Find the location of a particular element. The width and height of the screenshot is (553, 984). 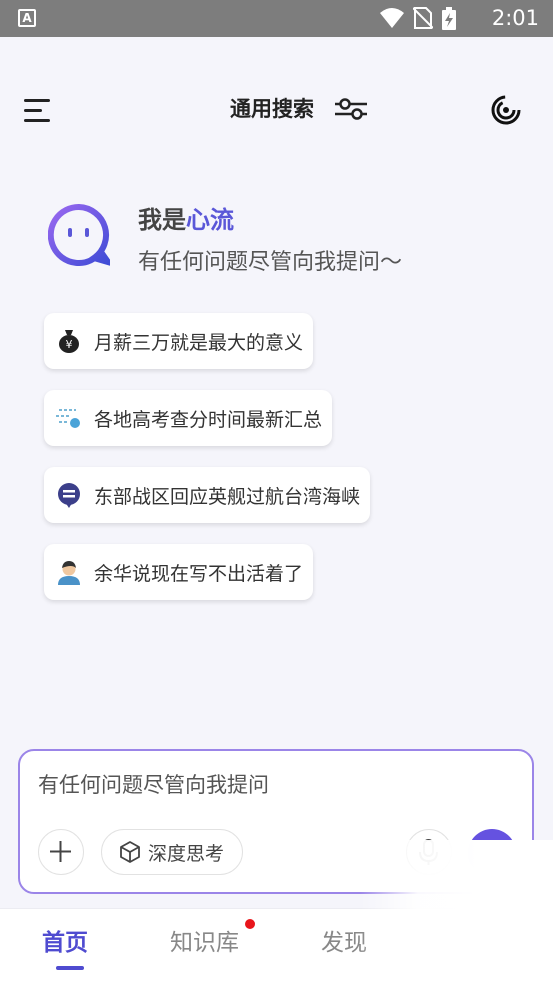

add-attachment-button is located at coordinates (61, 852).